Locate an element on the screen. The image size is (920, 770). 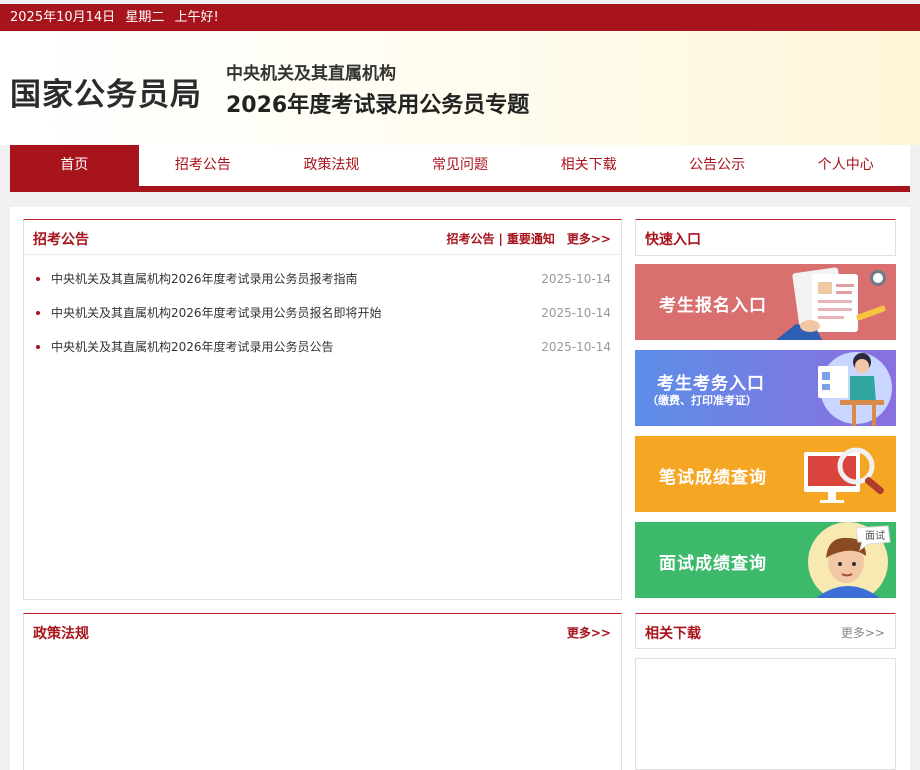
exam-registration-entry: 考生报名入口 is located at coordinates (765, 302).